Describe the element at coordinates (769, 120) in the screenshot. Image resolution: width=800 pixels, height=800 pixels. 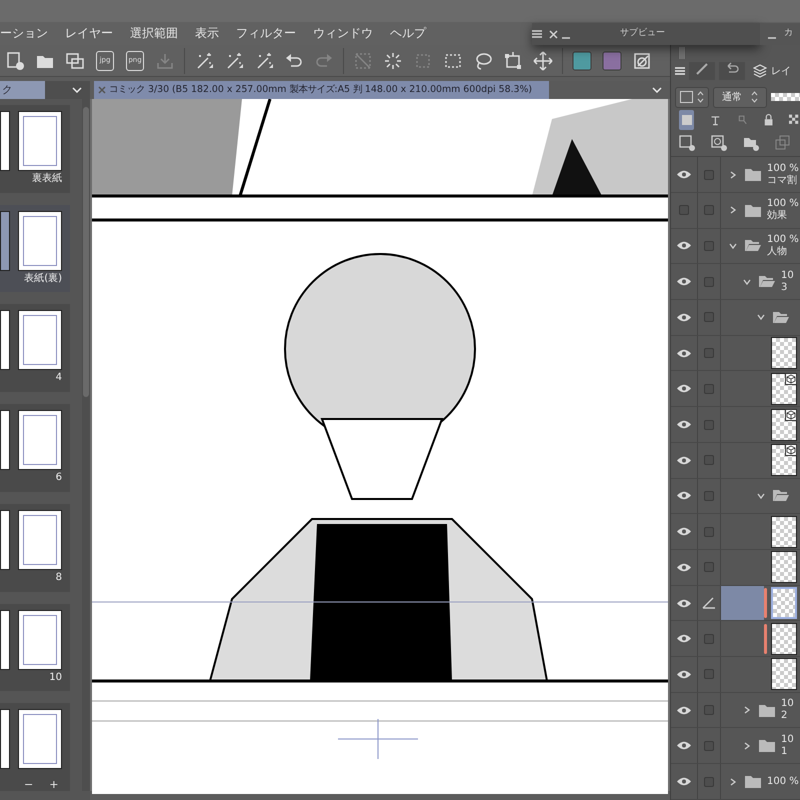
I see `lock-icon` at that location.